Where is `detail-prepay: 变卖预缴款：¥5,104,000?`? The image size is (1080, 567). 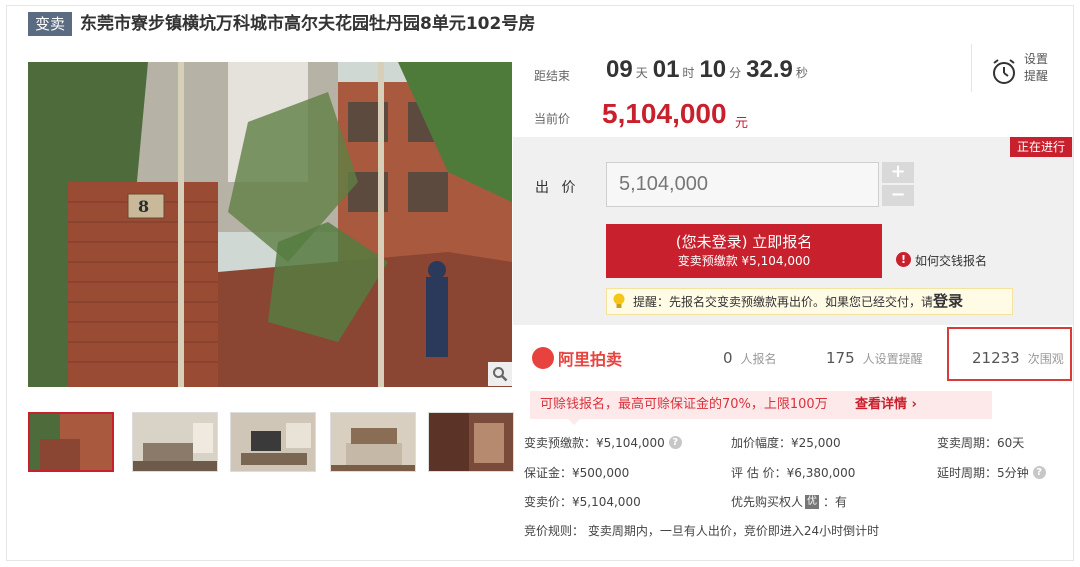 detail-prepay: 变卖预缴款：¥5,104,000? is located at coordinates (603, 442).